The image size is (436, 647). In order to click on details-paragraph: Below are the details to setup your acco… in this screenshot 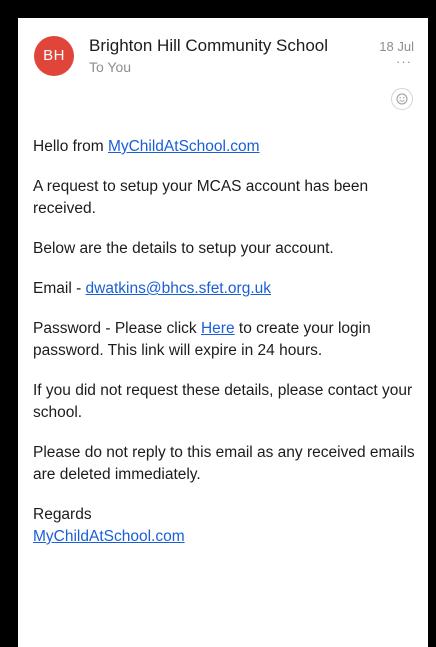, I will do `click(183, 248)`.